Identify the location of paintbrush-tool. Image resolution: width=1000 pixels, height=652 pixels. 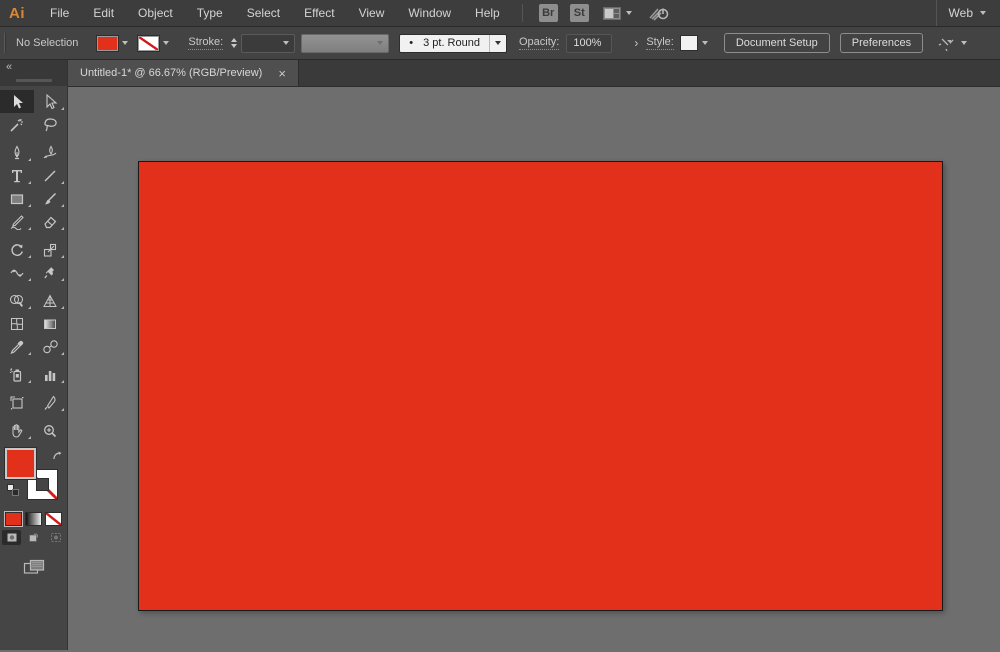
(51, 198).